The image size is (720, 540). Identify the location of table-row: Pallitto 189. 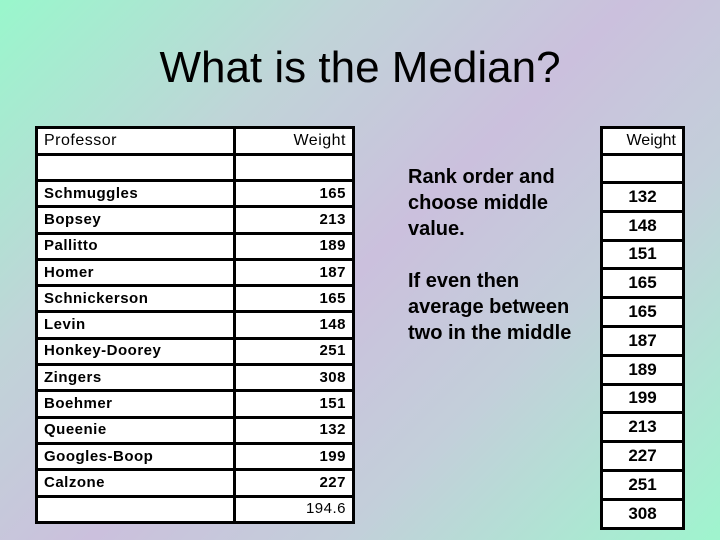
(195, 246).